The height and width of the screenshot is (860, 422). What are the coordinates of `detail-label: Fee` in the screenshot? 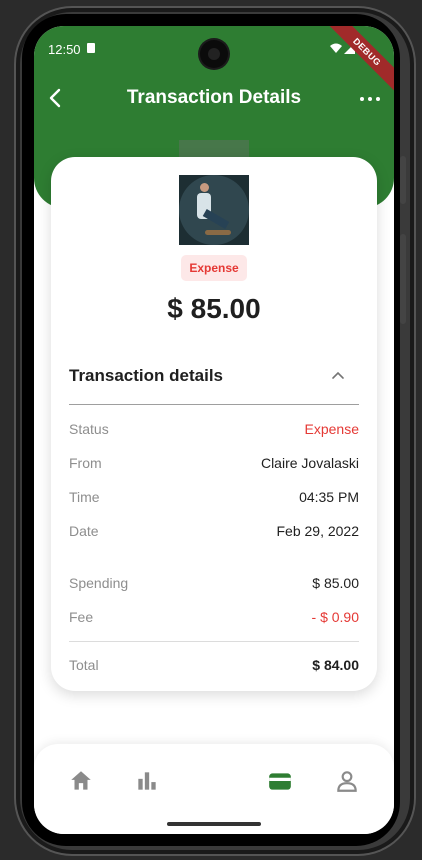 It's located at (81, 617).